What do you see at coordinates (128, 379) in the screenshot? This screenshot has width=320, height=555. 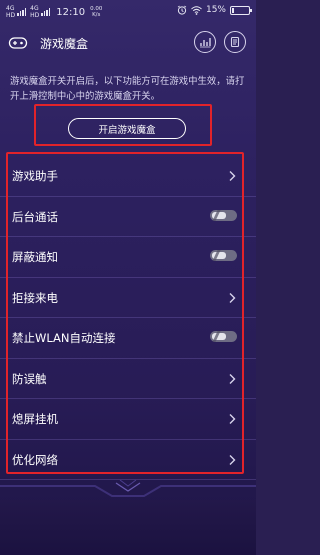 I see `setting-row: 防误触` at bounding box center [128, 379].